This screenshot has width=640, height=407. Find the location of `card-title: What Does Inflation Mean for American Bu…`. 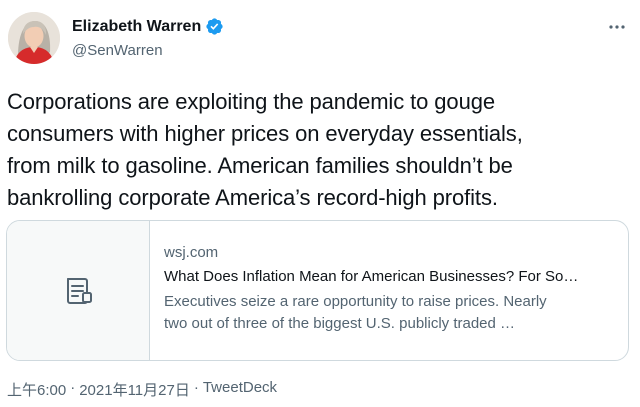

card-title: What Does Inflation Mean for American Bu… is located at coordinates (371, 276).